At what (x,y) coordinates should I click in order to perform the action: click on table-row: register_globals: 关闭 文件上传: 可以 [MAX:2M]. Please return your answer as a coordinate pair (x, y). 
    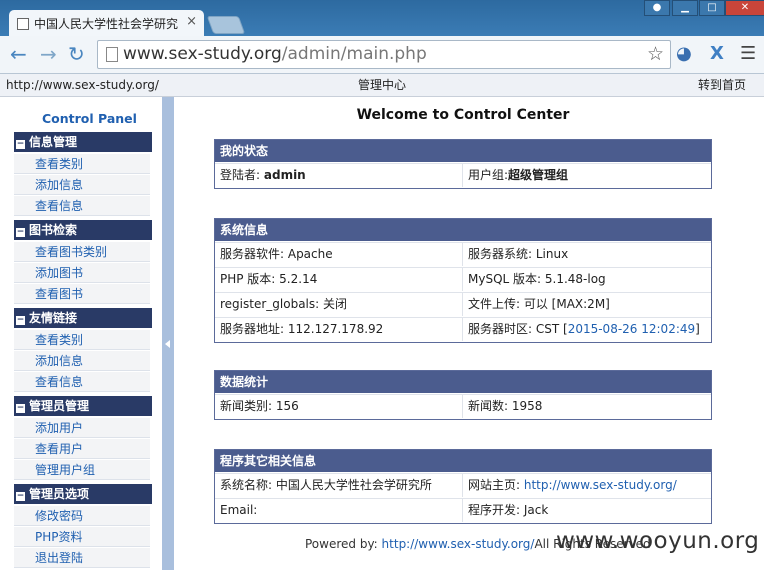
    Looking at the image, I should click on (463, 304).